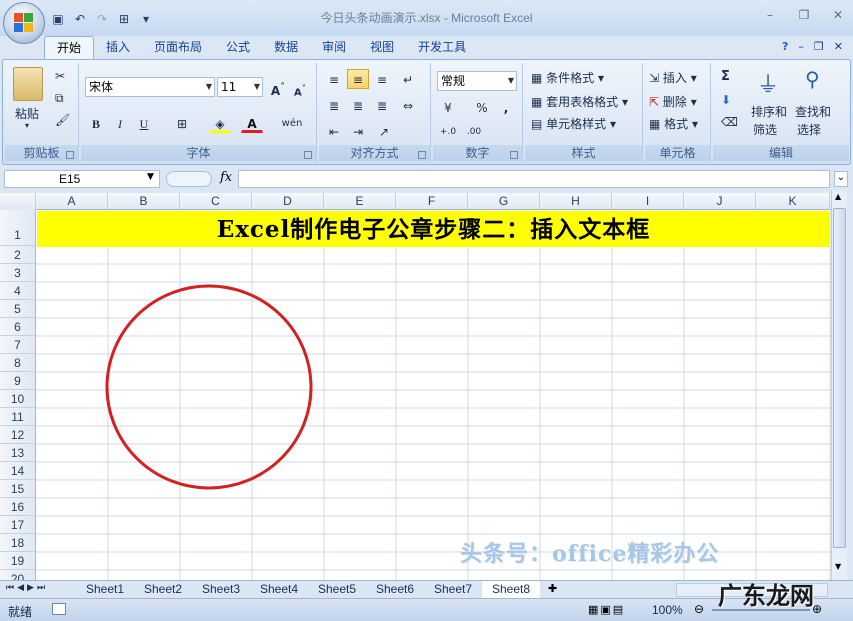 This screenshot has width=853, height=621. What do you see at coordinates (673, 77) in the screenshot?
I see `insert-cells-button: ⇲ 插入 ▾` at bounding box center [673, 77].